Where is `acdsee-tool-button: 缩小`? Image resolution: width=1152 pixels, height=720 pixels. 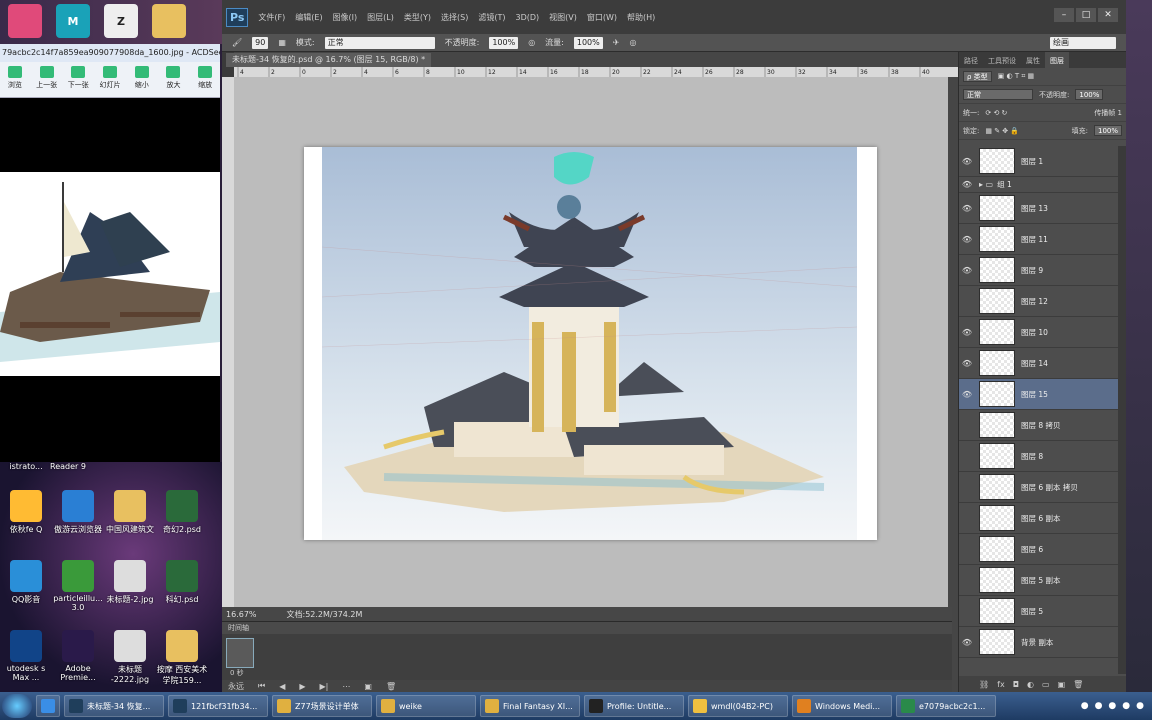 acdsee-tool-button: 缩小 is located at coordinates (142, 79).